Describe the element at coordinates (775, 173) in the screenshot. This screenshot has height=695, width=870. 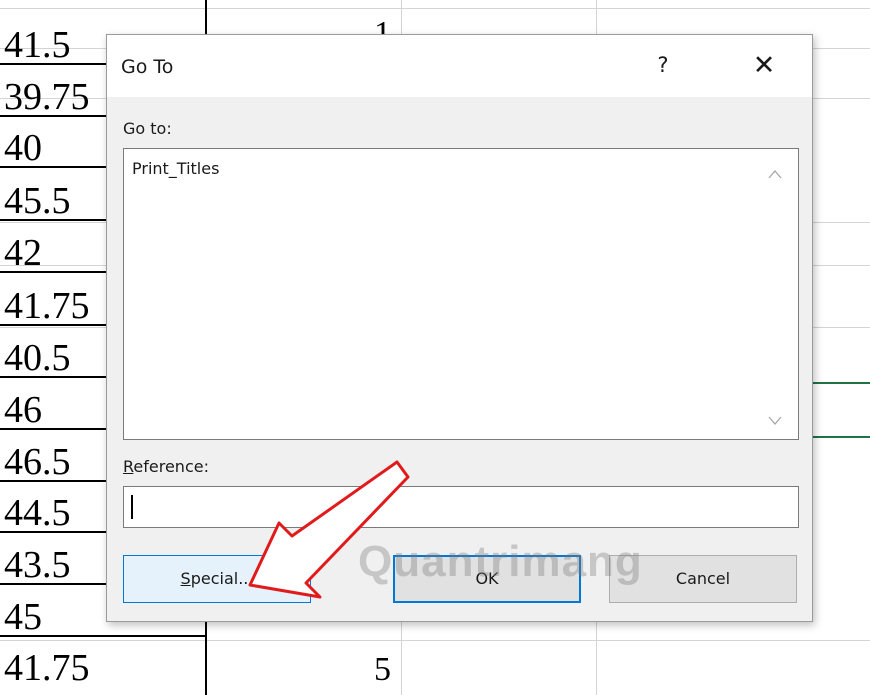
I see `chevron-up-icon` at that location.